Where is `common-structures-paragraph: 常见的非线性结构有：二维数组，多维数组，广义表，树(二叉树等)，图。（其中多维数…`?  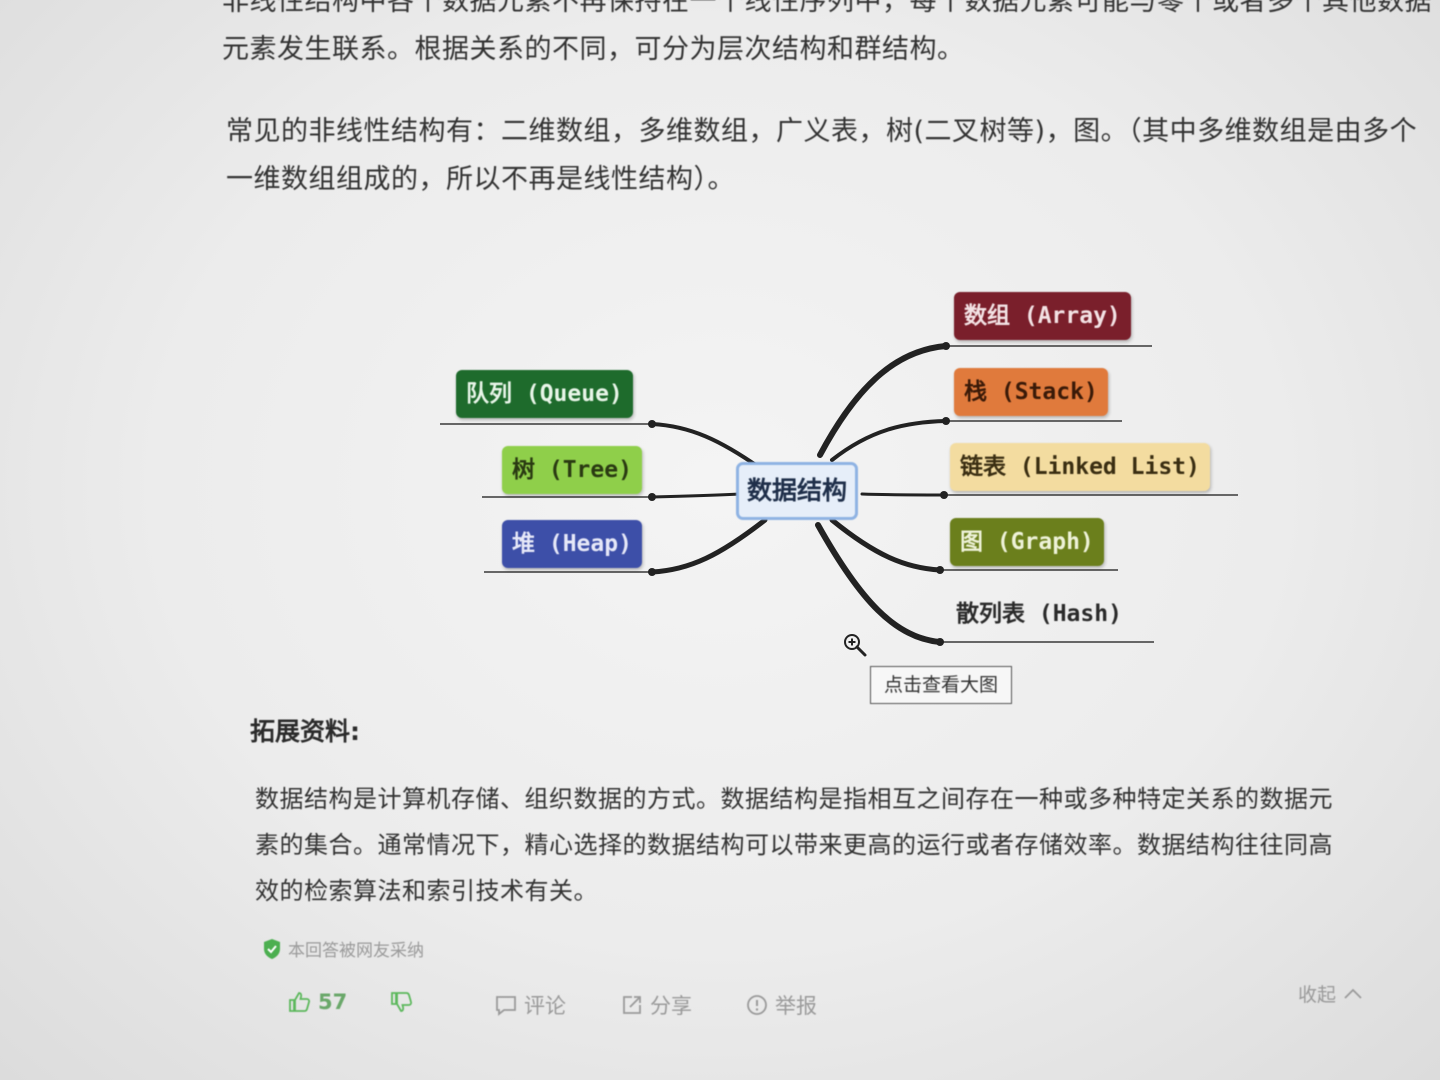
common-structures-paragraph: 常见的非线性结构有：二维数组，多维数组，广义表，树(二叉树等)，图。（其中多维数… is located at coordinates (826, 156).